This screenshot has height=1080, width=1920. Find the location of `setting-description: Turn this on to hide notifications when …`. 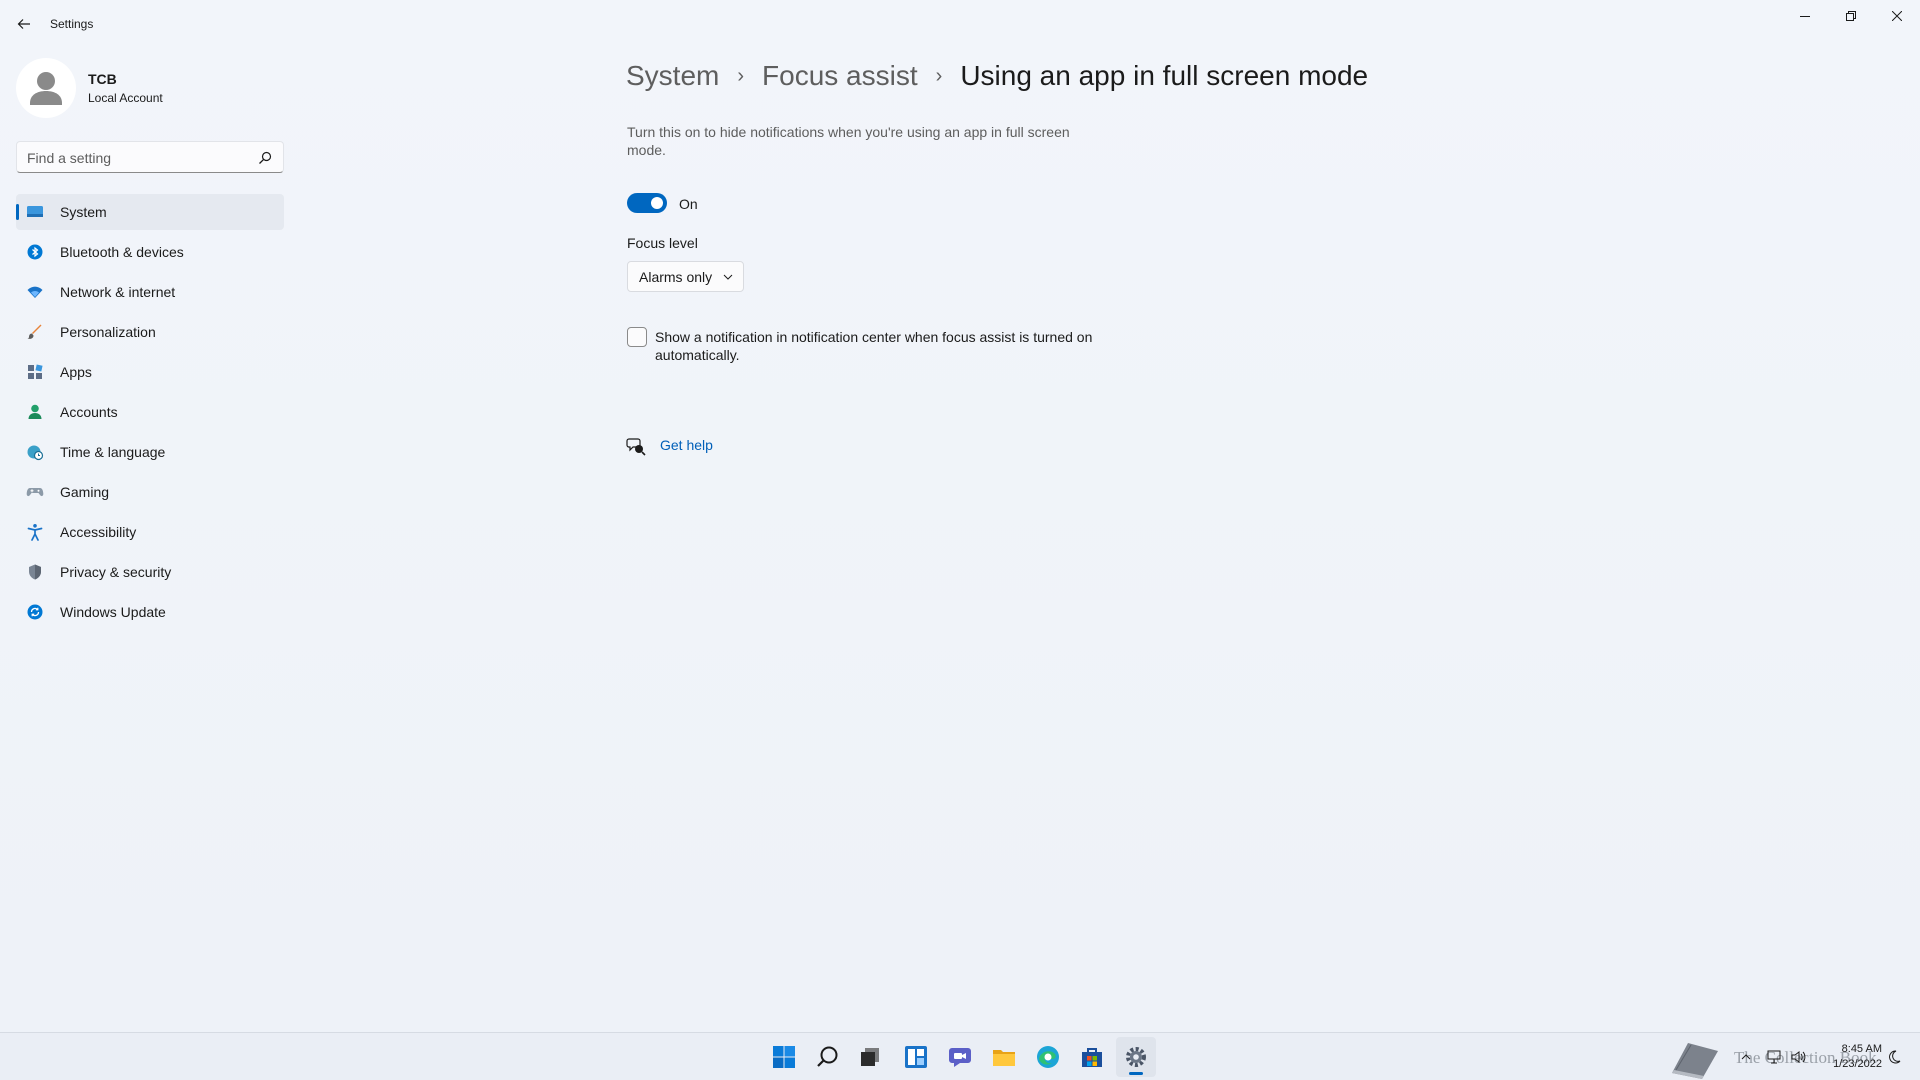

setting-description: Turn this on to hide notifications when … is located at coordinates (848, 141).